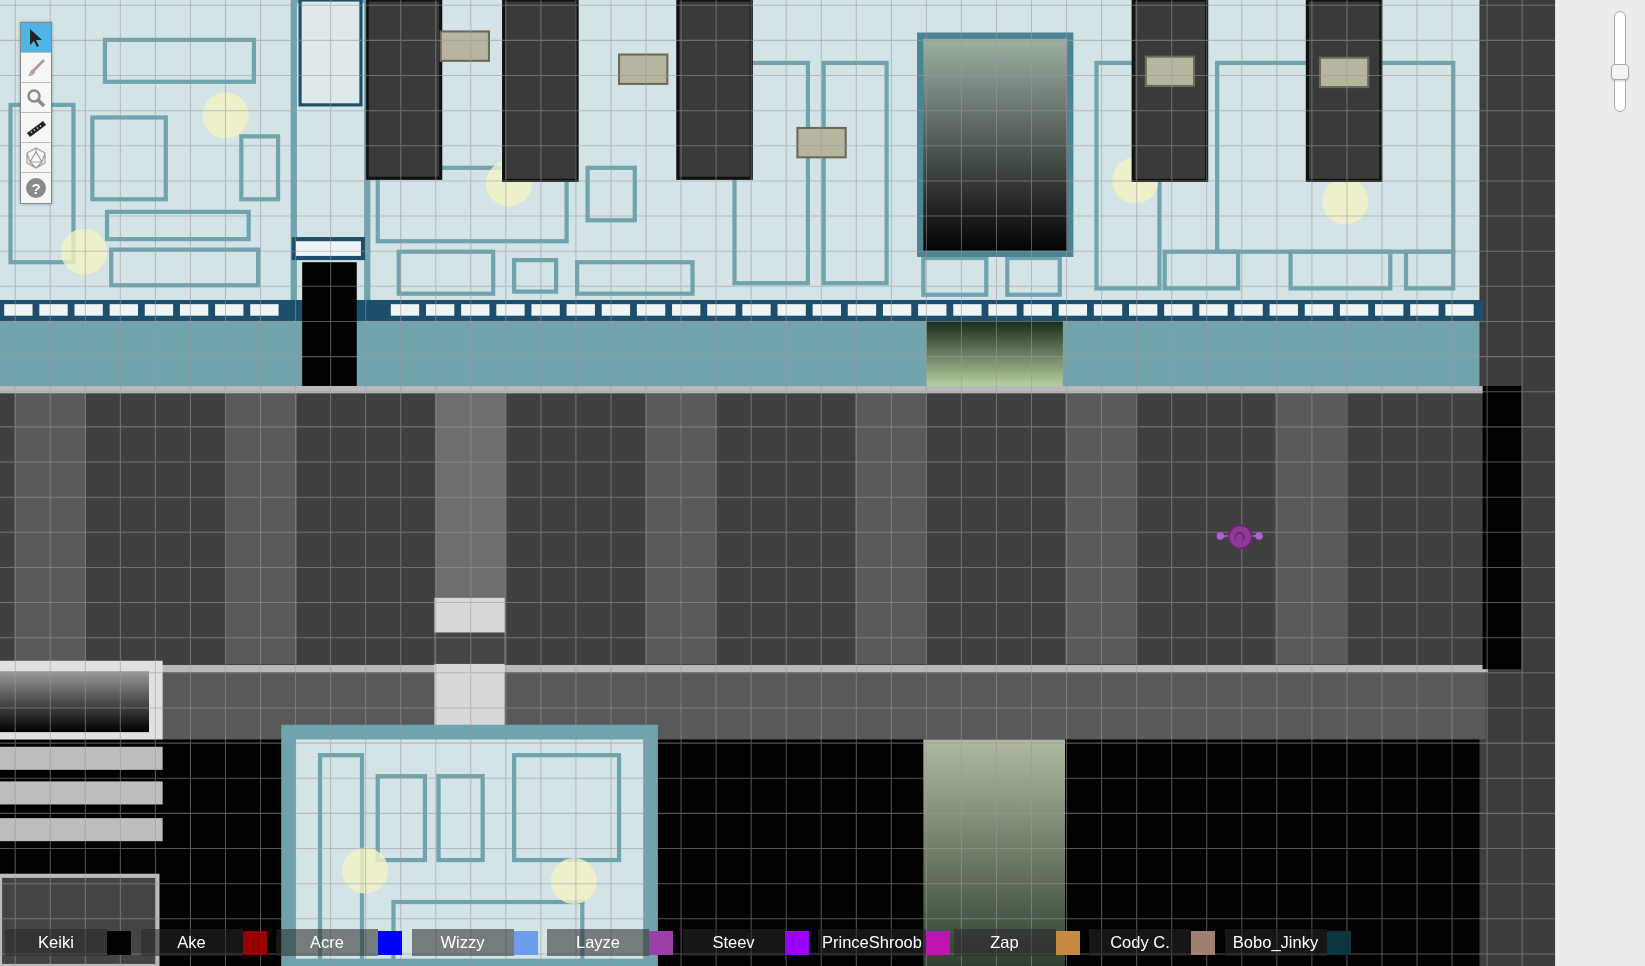 The image size is (1645, 966). I want to click on slider-thumb, so click(1620, 71).